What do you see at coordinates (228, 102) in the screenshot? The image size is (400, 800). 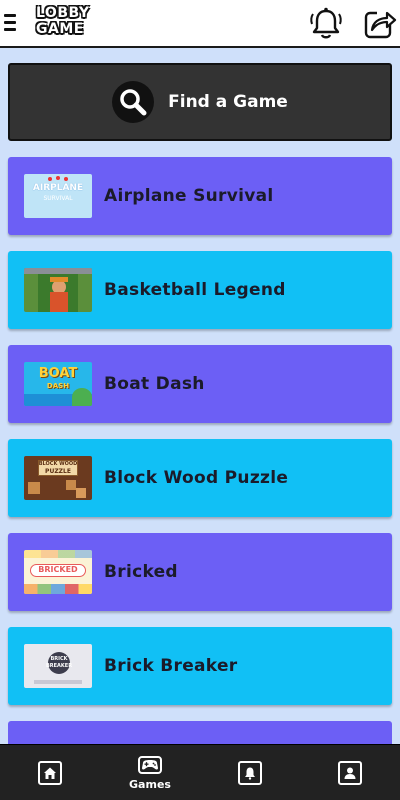 I see `find-a-game-label: Find a Game` at bounding box center [228, 102].